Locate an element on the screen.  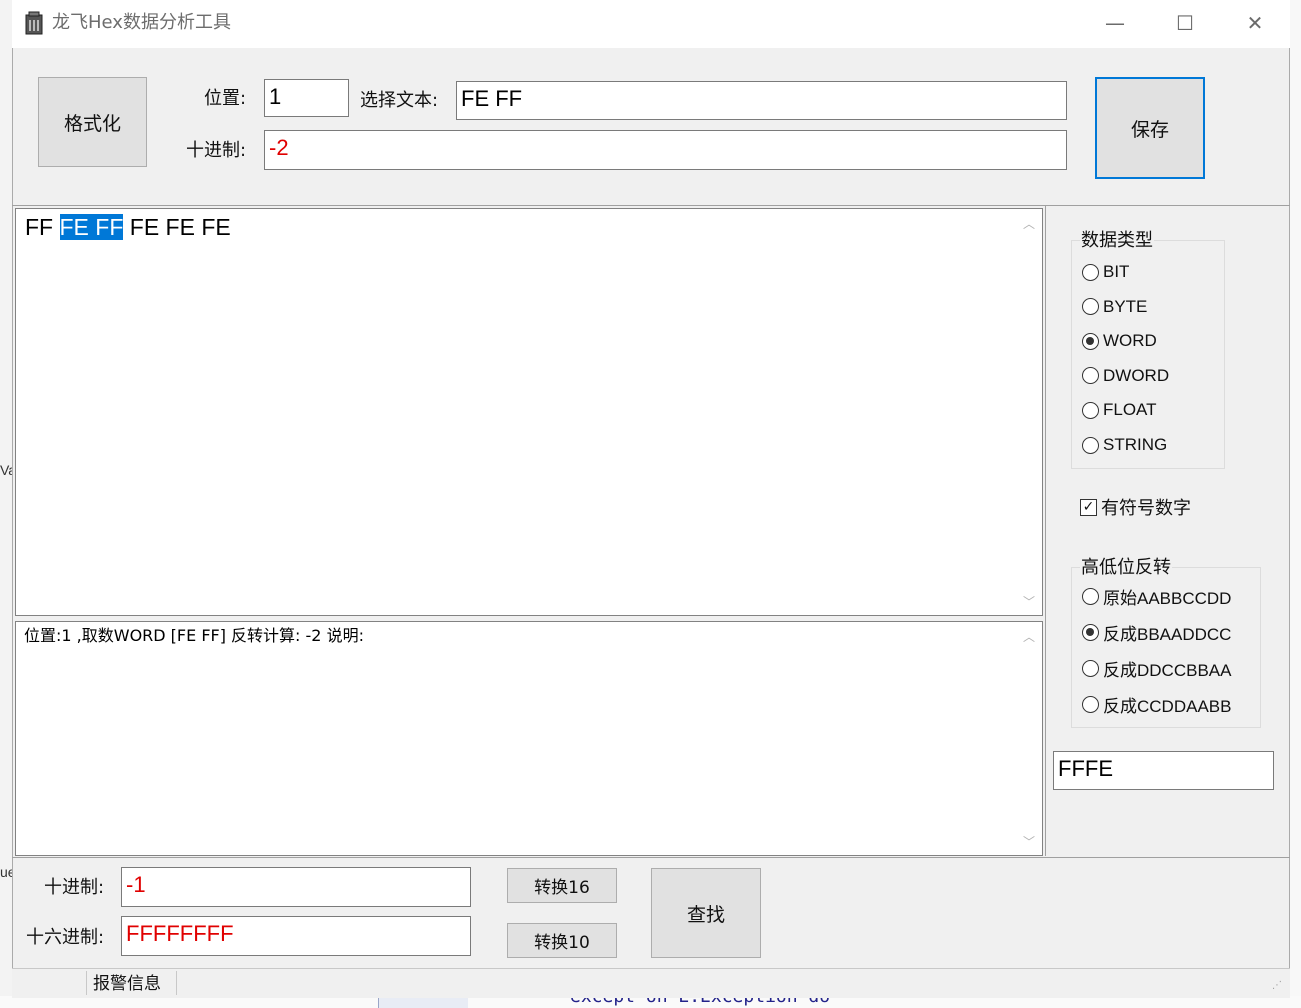
data-type-radio: STRING is located at coordinates (1124, 445).